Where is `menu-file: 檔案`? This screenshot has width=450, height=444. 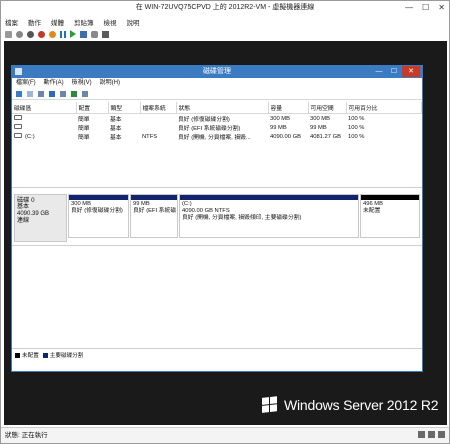 menu-file: 檔案 is located at coordinates (11, 22).